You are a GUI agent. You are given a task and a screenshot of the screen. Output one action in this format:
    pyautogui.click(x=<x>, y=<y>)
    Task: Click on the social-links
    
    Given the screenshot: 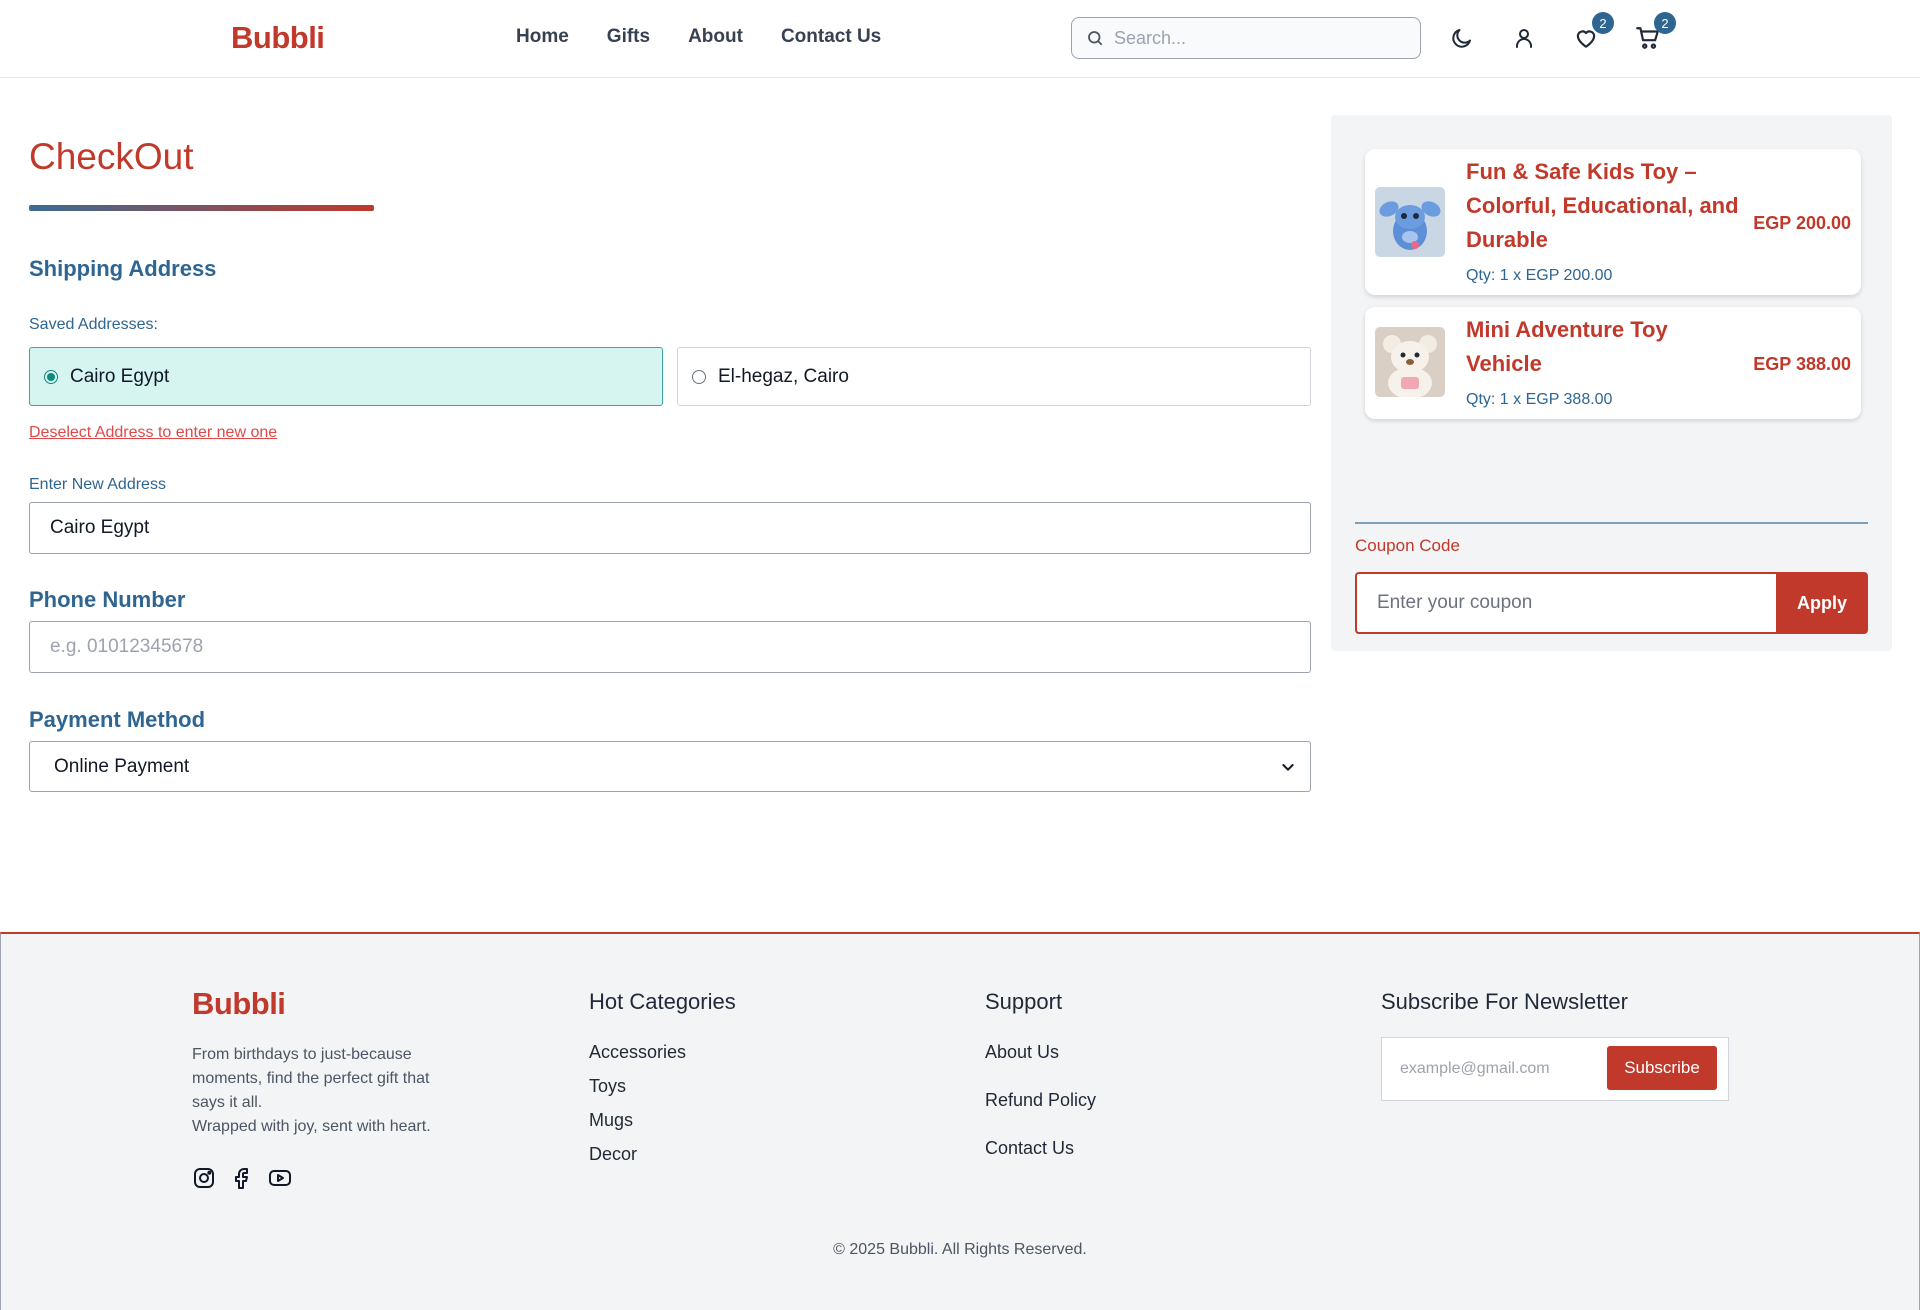 What is the action you would take?
    pyautogui.click(x=242, y=1180)
    